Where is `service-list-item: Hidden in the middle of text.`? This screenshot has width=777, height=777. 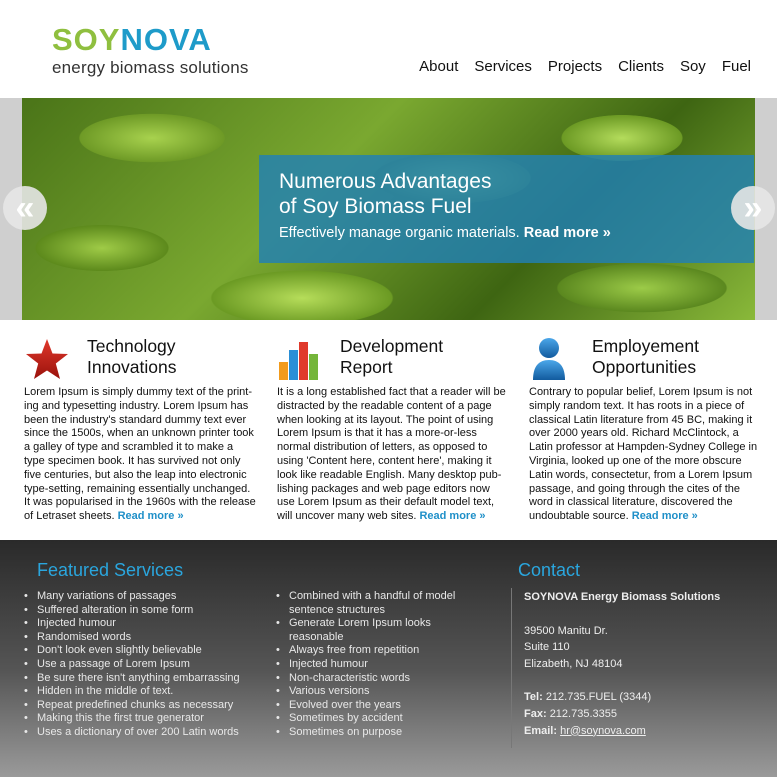 service-list-item: Hidden in the middle of text. is located at coordinates (144, 692).